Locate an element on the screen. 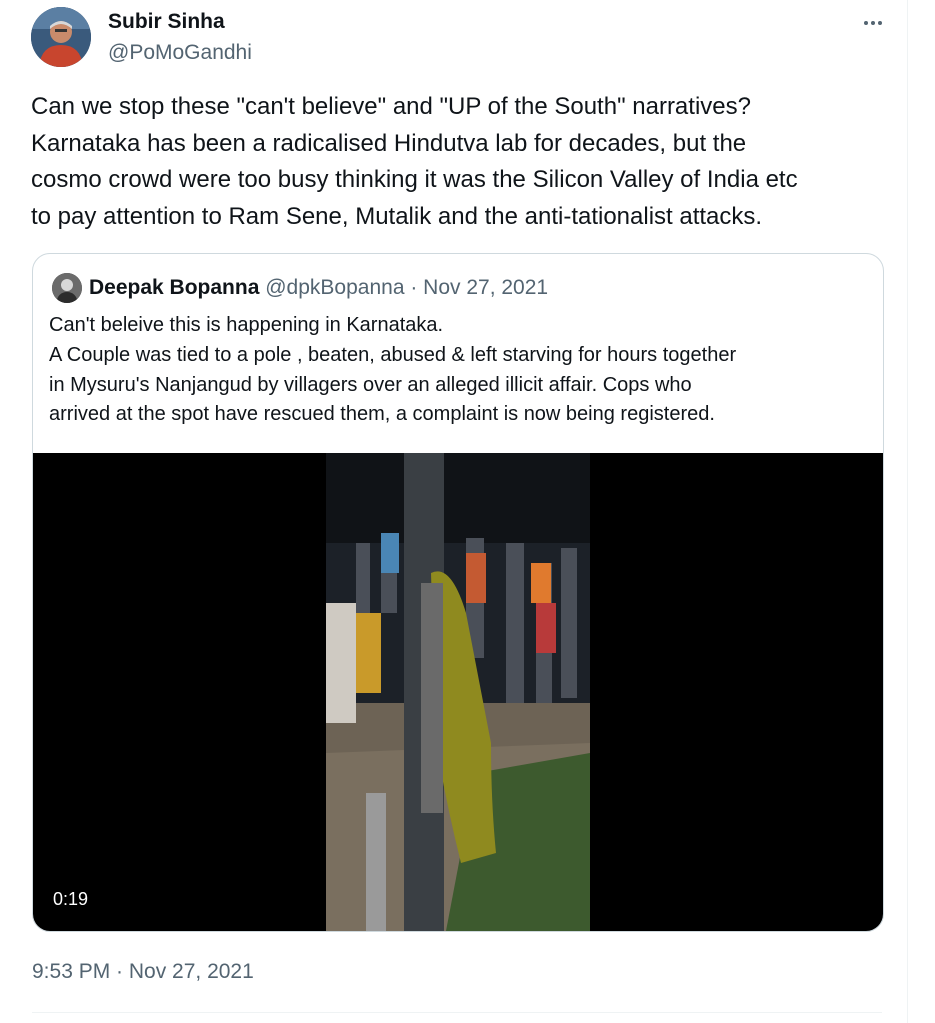  author-avatar is located at coordinates (61, 37).